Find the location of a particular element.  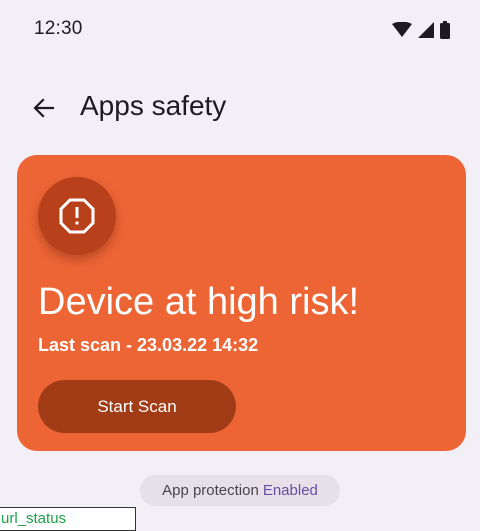

protection-status: Enabled is located at coordinates (290, 490).